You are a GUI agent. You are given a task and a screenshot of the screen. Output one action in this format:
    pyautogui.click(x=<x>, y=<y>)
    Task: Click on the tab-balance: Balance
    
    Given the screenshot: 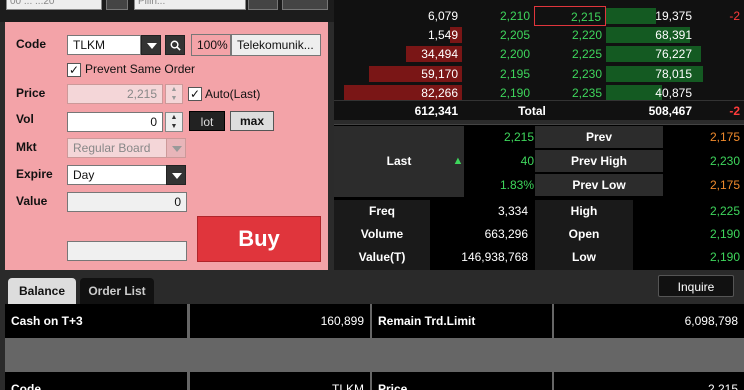 What is the action you would take?
    pyautogui.click(x=42, y=291)
    